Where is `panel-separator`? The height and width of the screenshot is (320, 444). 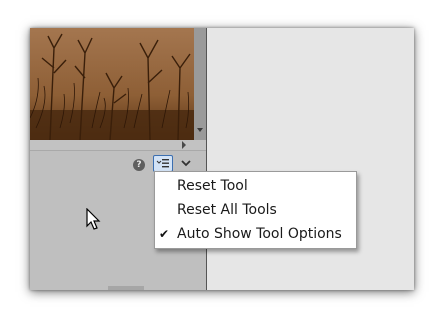 panel-separator is located at coordinates (118, 150).